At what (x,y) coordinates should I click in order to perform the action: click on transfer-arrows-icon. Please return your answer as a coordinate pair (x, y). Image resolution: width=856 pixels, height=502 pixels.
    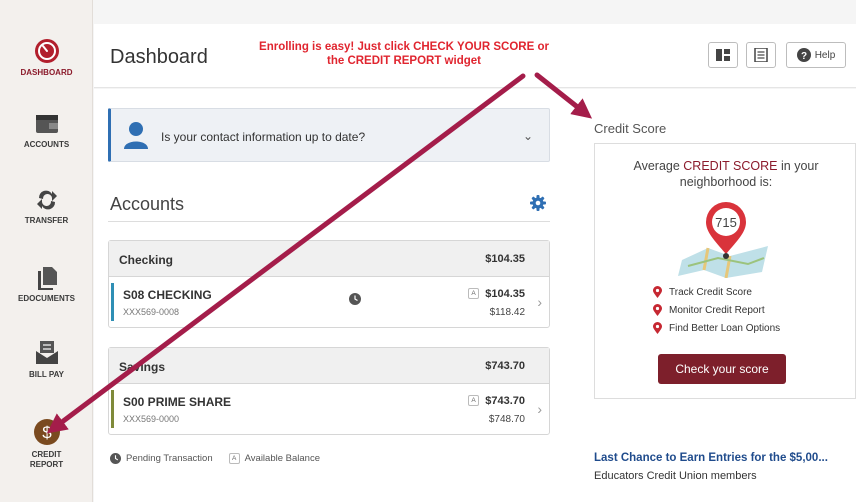
    Looking at the image, I should click on (46, 200).